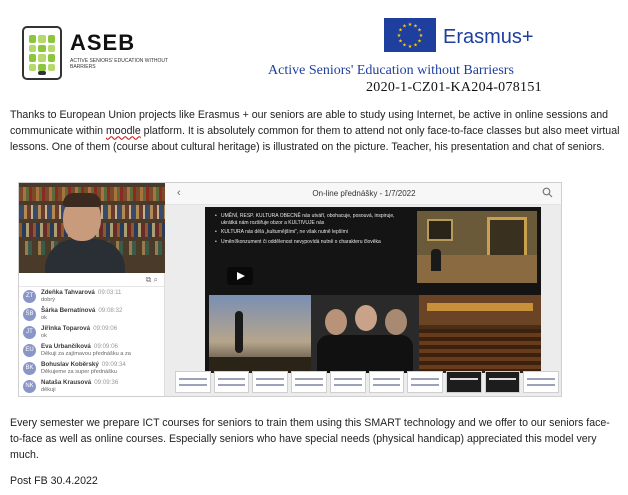 The width and height of the screenshot is (628, 495). I want to click on aseb-title: ASEB, so click(103, 42).